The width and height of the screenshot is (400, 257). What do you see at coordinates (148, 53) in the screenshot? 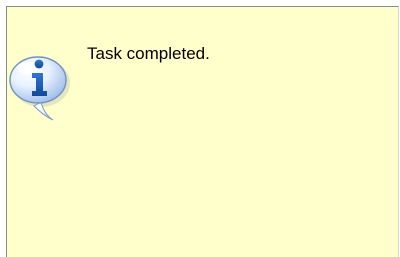
I see `status-message: Task completed.` at bounding box center [148, 53].